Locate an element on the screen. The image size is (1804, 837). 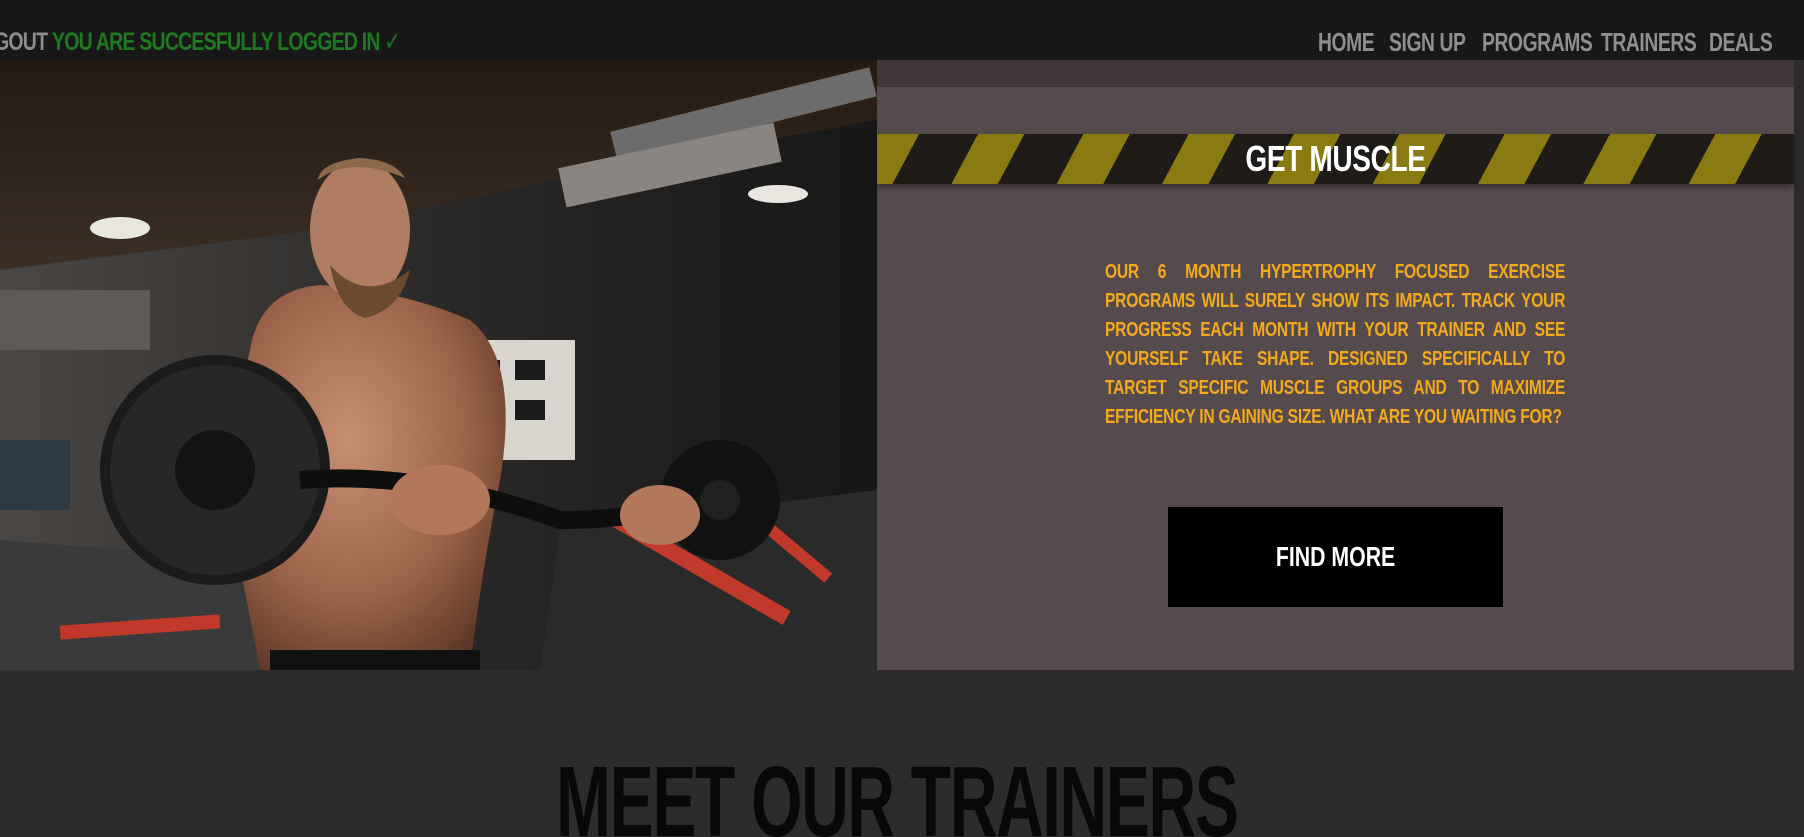
logout-link: GOUT is located at coordinates (24, 42).